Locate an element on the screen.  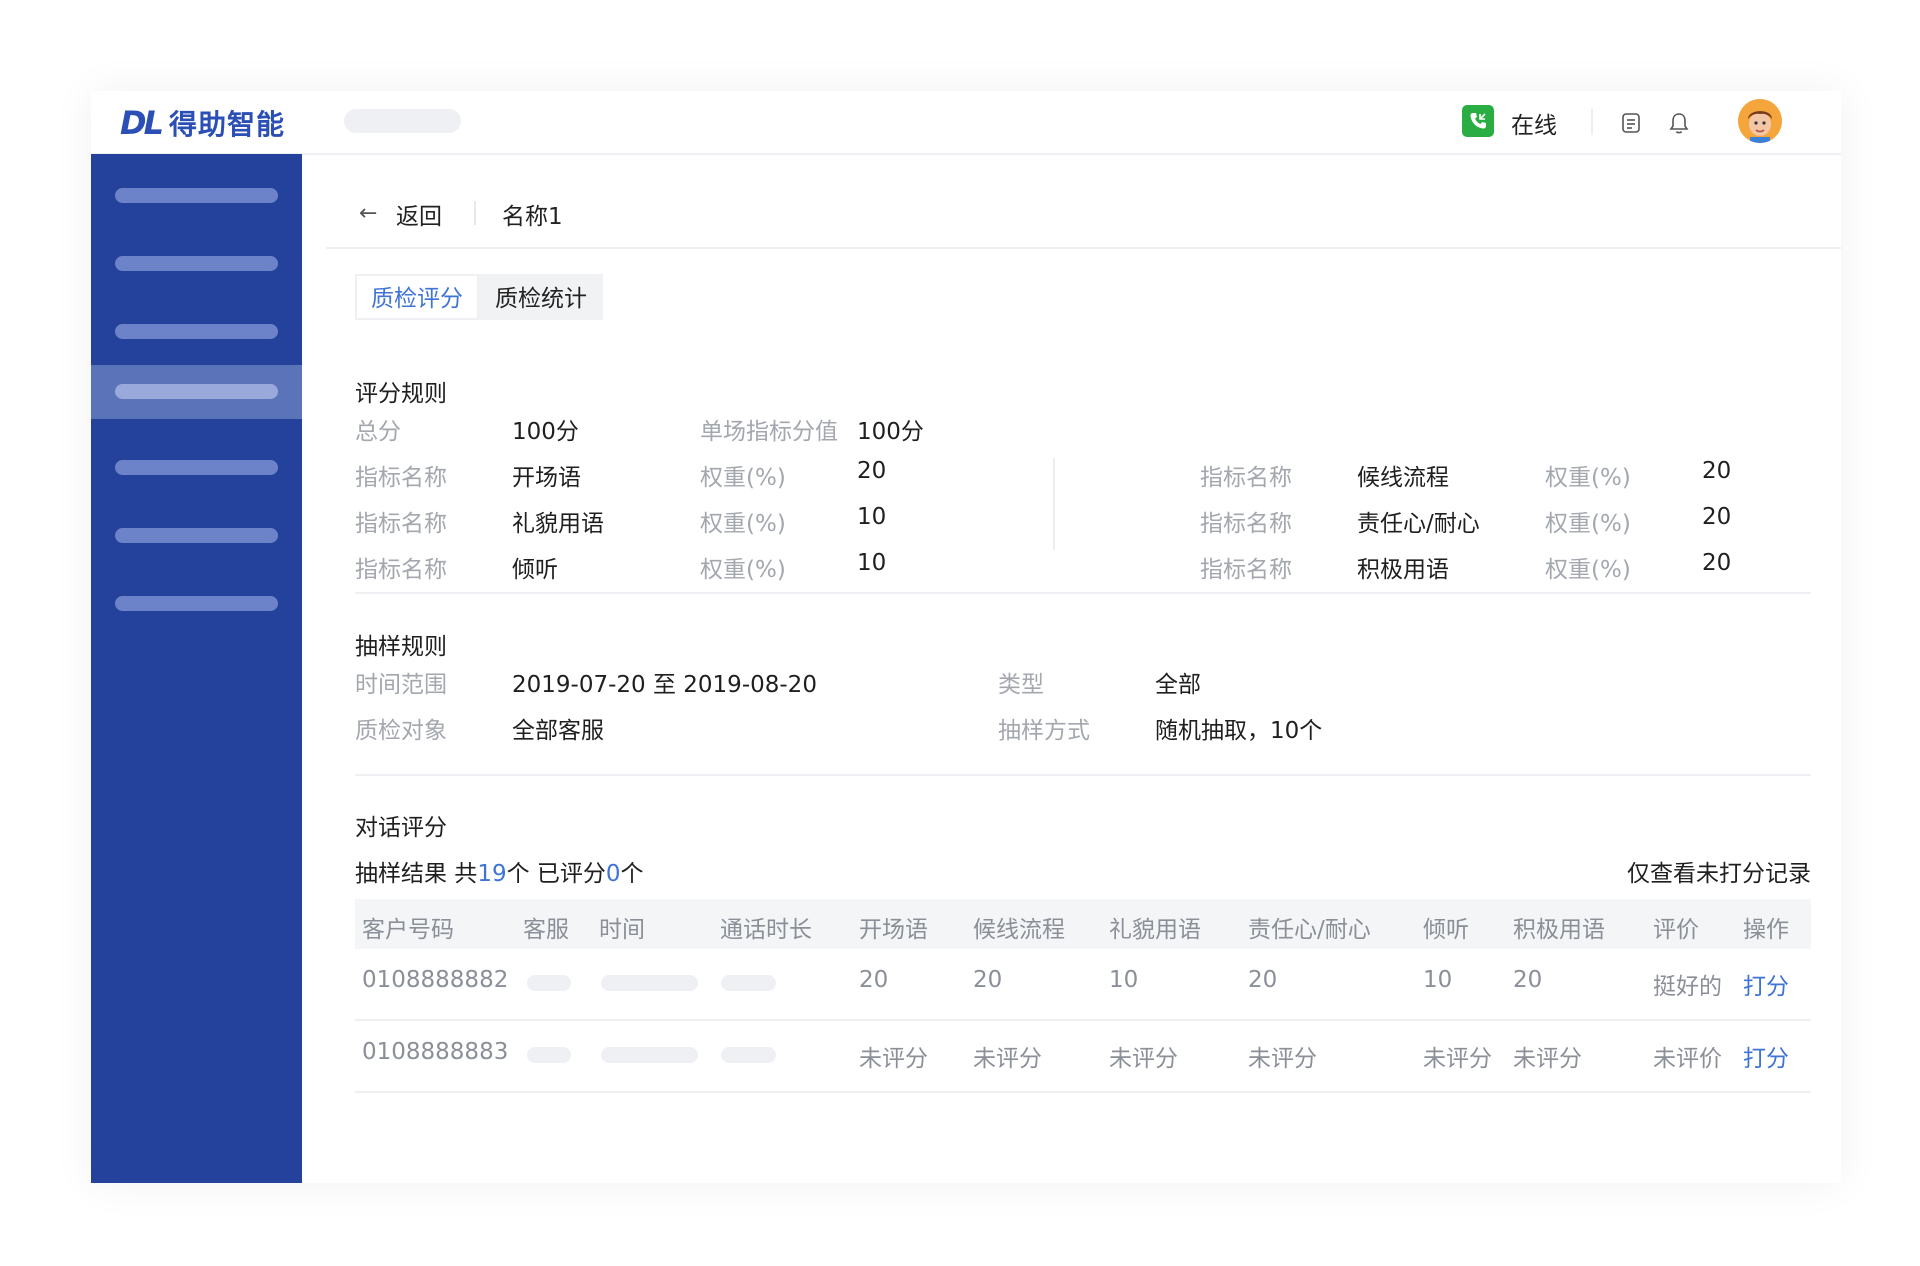
col-opening: 开场语 is located at coordinates (893, 927).